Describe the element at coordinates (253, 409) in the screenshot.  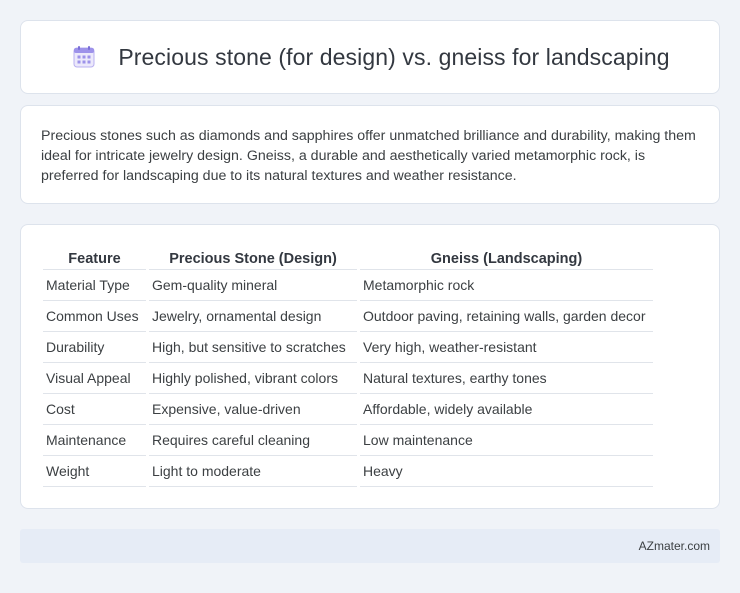
I see `row-precious-stone: Expensive, value-driven` at that location.